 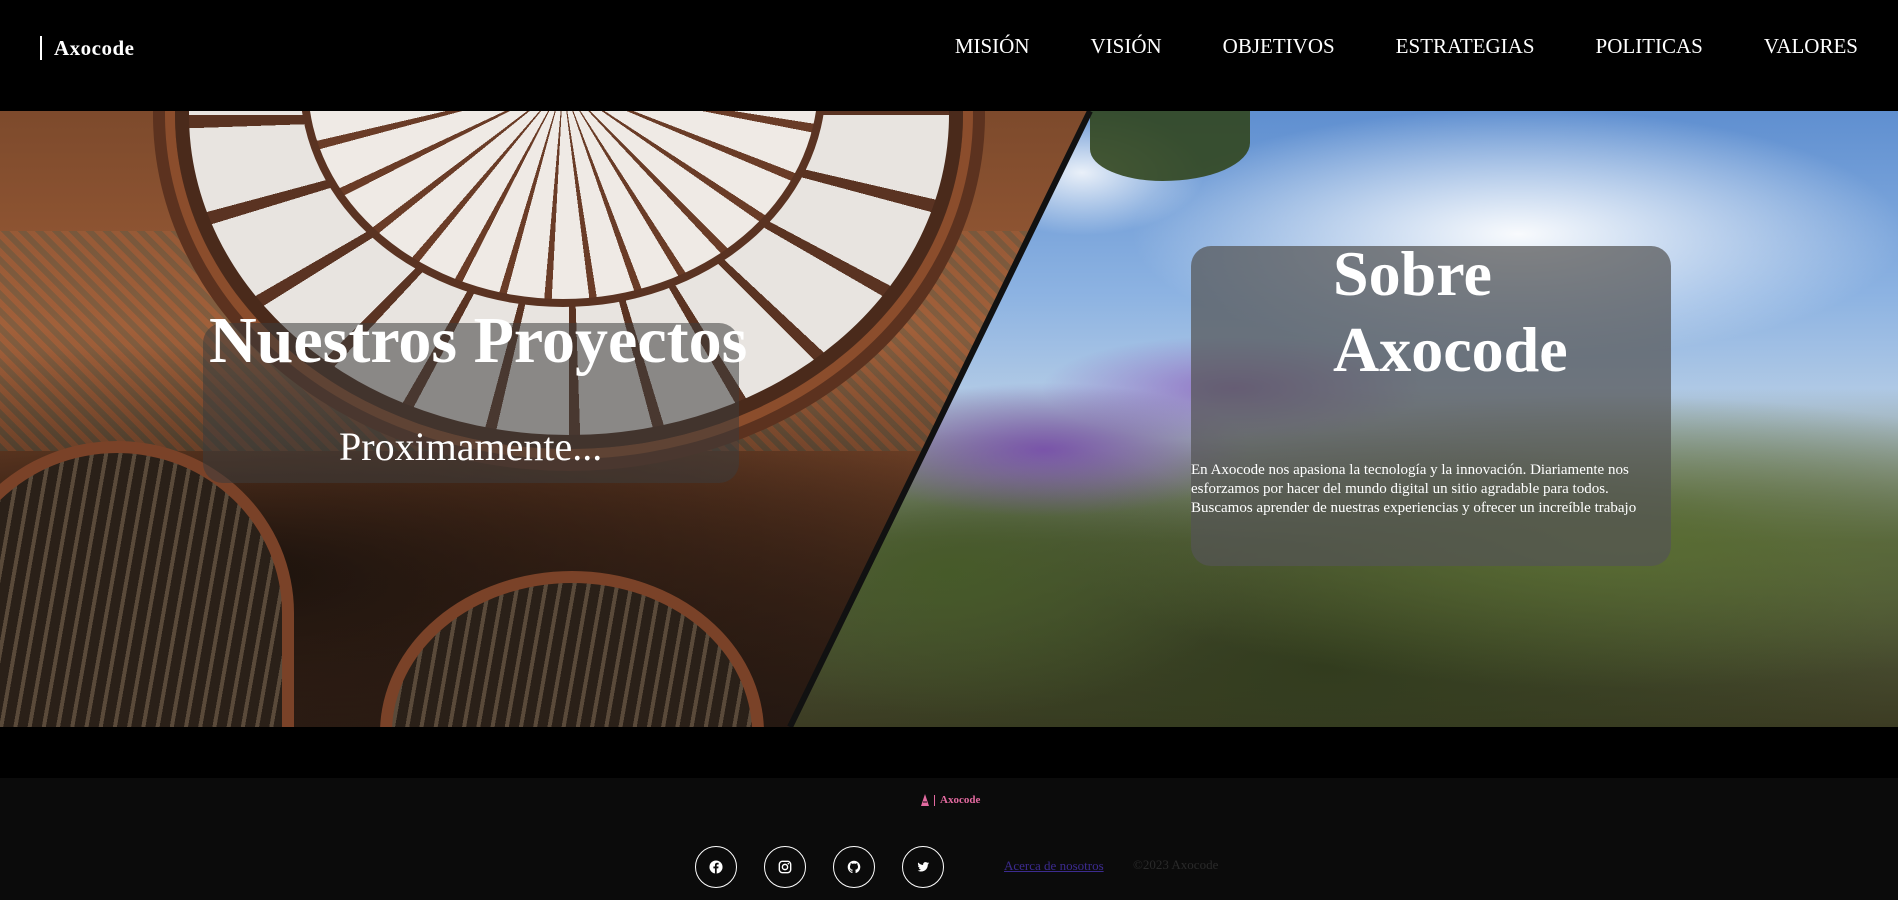 I want to click on axolotl-logo-icon, so click(x=925, y=800).